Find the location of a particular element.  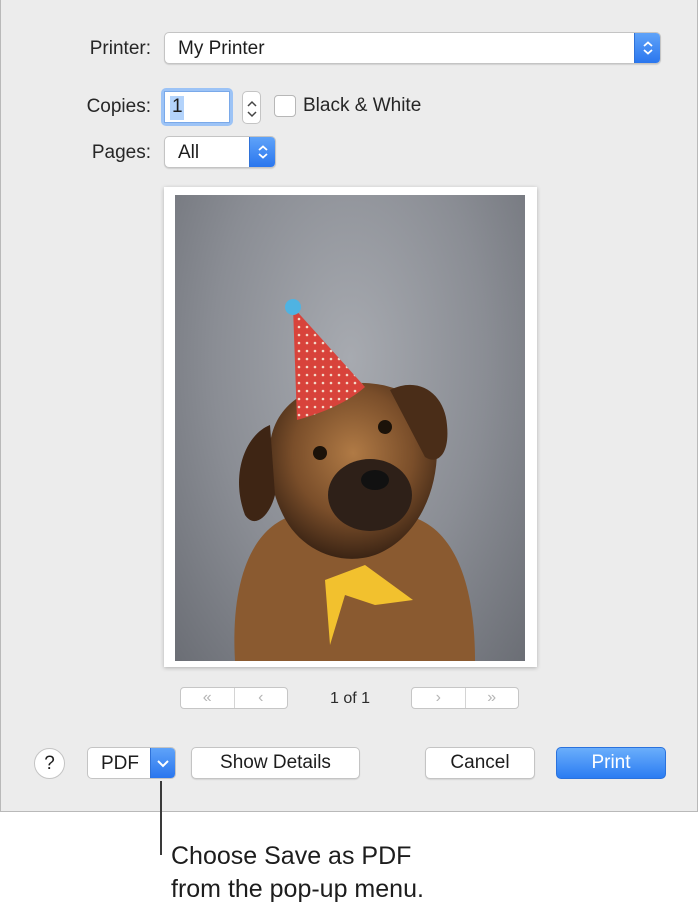

preview-back-controls: « ‹ is located at coordinates (234, 698).